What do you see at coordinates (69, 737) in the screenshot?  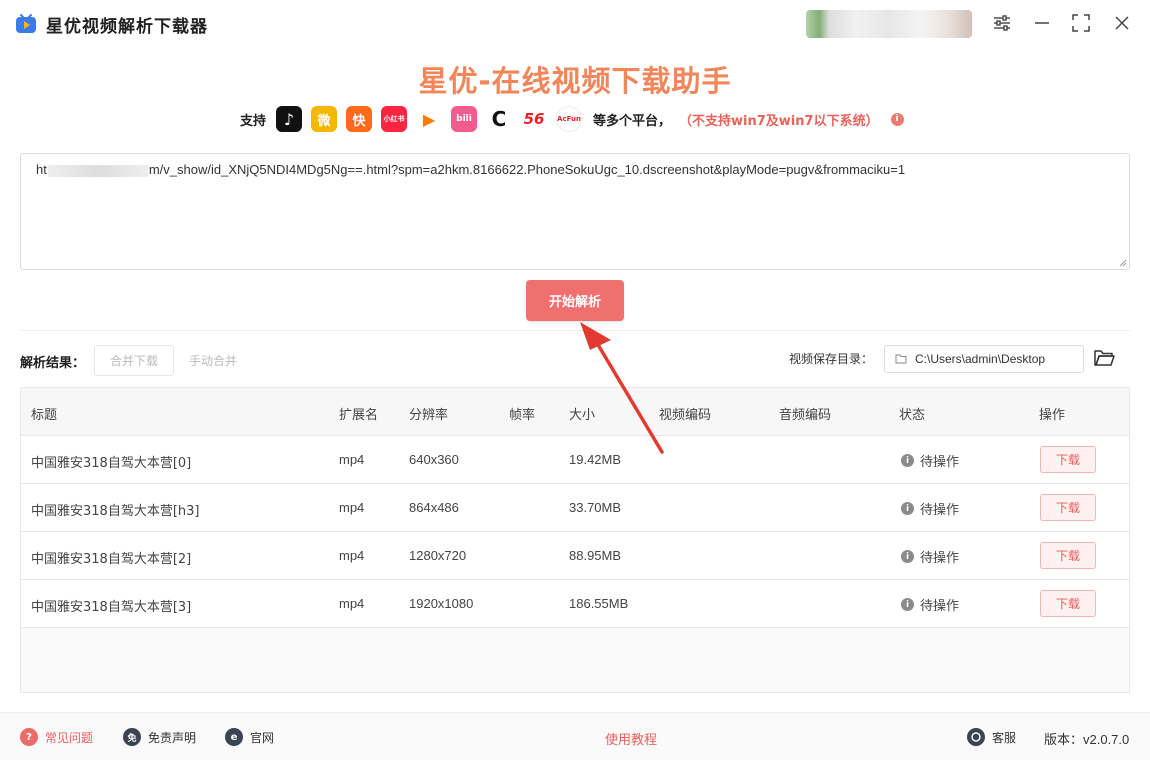 I see `faq-label: 常见问题` at bounding box center [69, 737].